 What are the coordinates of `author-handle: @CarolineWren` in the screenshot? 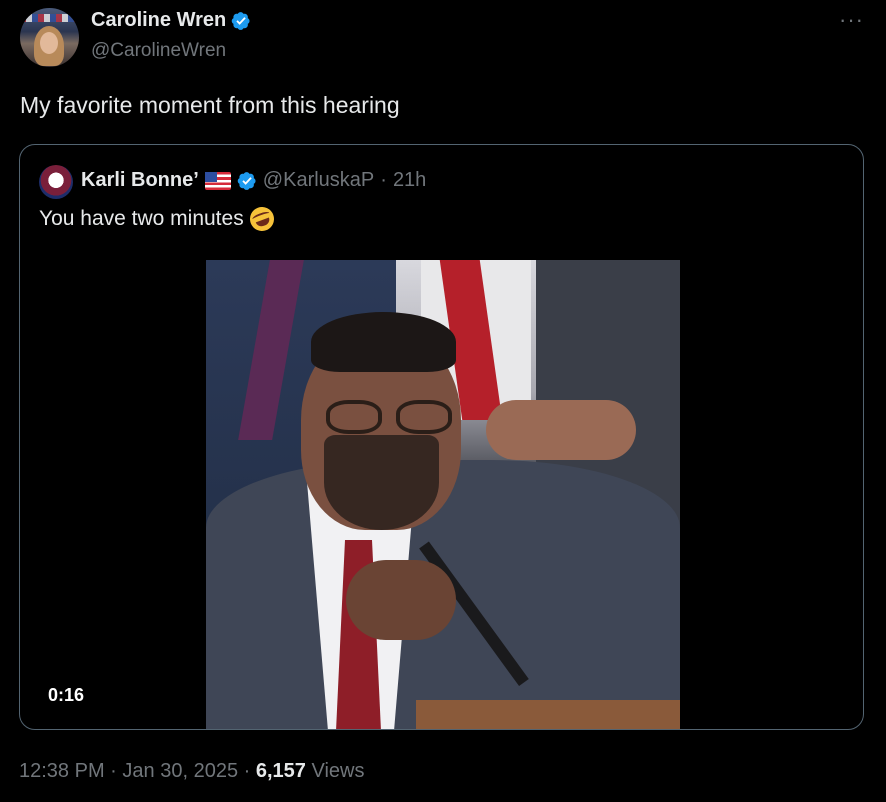 It's located at (158, 51).